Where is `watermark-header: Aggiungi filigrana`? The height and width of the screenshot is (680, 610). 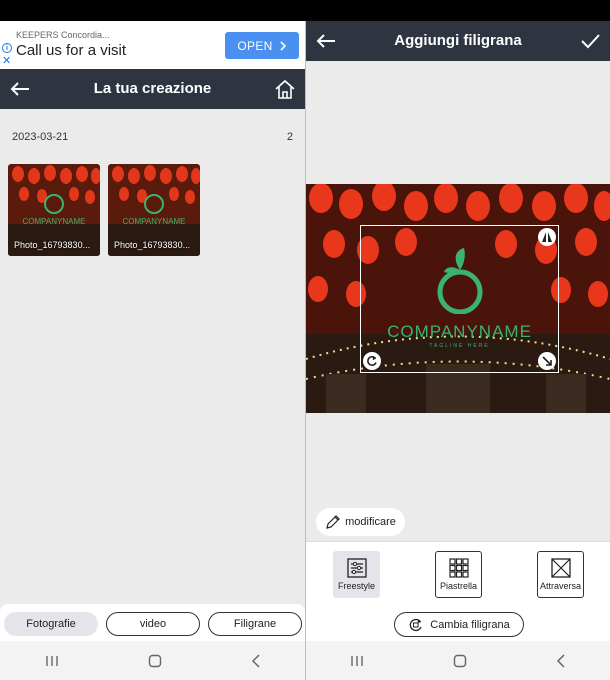
watermark-header: Aggiungi filigrana is located at coordinates (458, 41).